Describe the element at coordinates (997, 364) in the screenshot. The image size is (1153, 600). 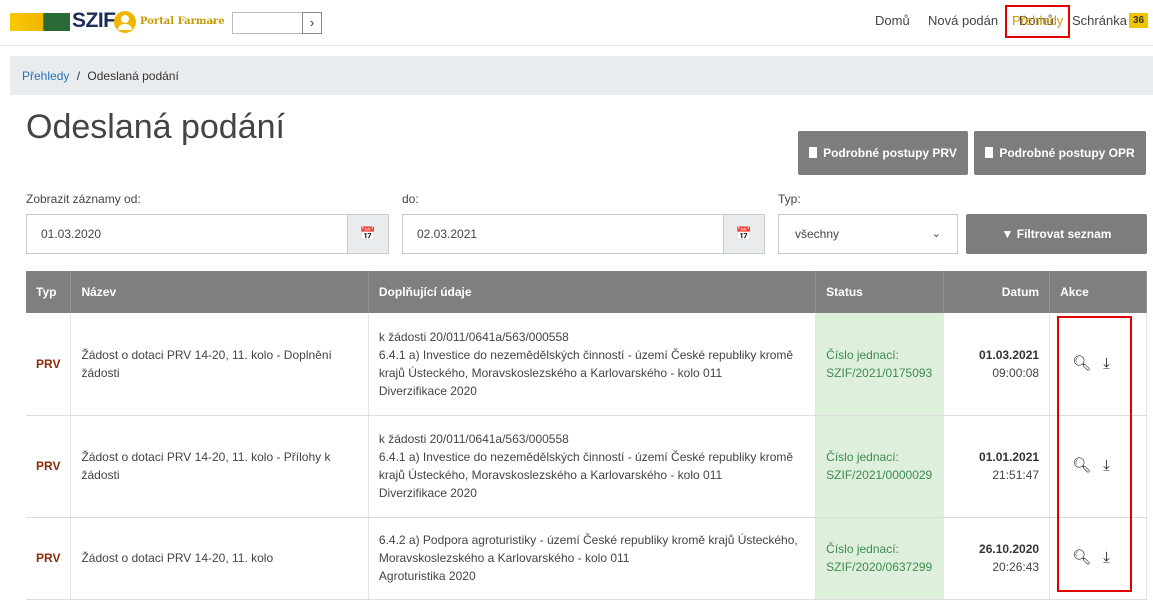
I see `row-datum: 01.03.2021 09:00:08` at that location.